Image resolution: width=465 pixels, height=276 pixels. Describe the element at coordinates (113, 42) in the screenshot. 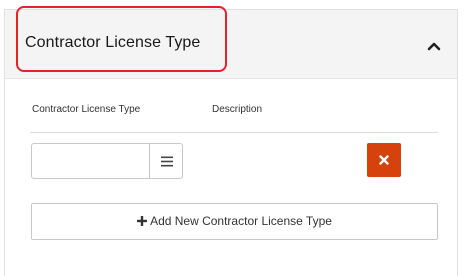

I see `panel-title: Contractor License Type` at that location.